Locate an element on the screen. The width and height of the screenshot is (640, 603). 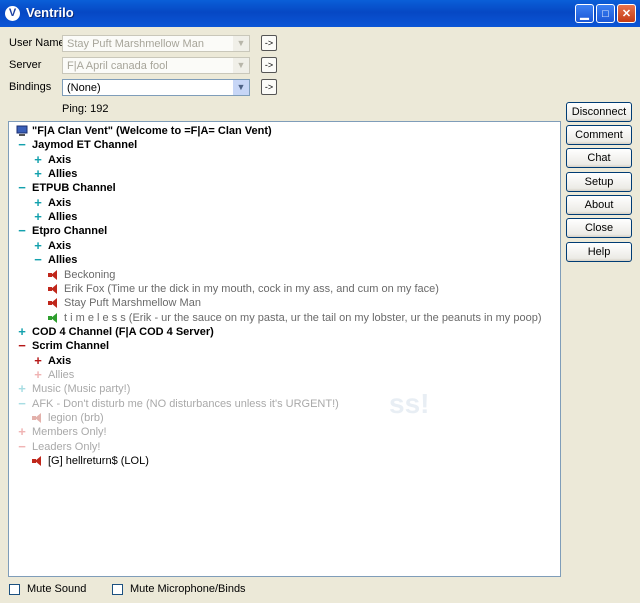
minimize-button: ▁ is located at coordinates (584, 13).